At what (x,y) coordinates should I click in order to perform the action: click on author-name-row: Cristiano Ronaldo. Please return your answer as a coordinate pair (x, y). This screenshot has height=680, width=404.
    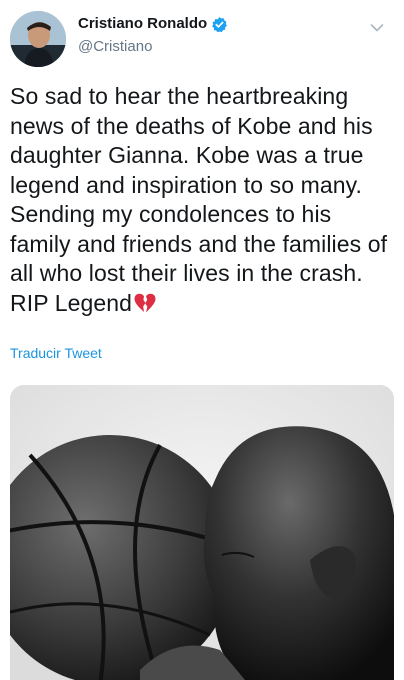
    Looking at the image, I should click on (153, 24).